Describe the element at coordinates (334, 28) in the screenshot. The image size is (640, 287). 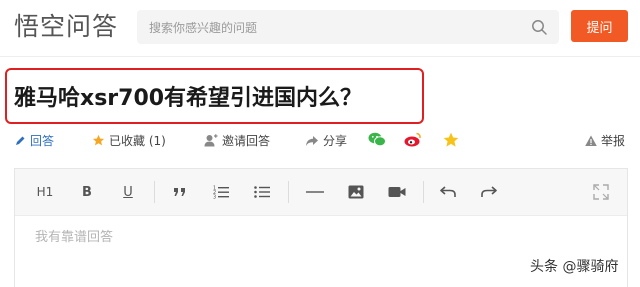
I see `search-input` at that location.